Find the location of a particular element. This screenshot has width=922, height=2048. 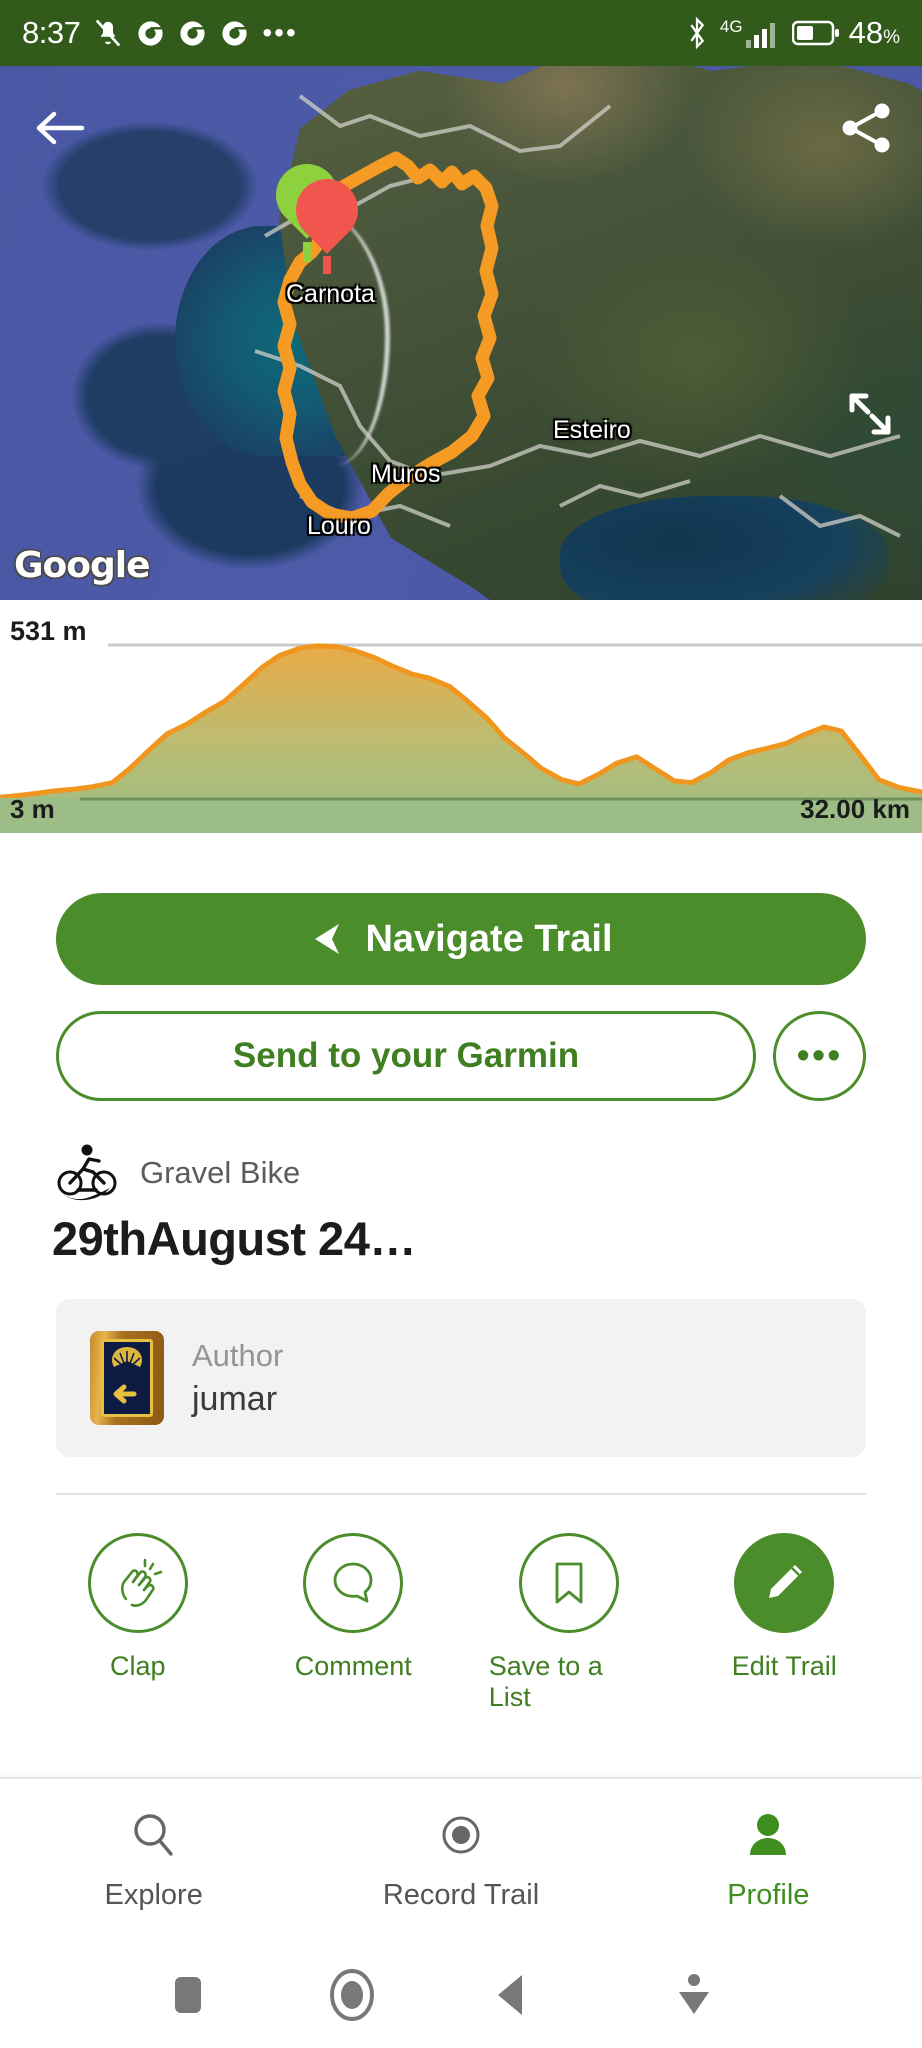

home-circle-icon is located at coordinates (352, 1995).